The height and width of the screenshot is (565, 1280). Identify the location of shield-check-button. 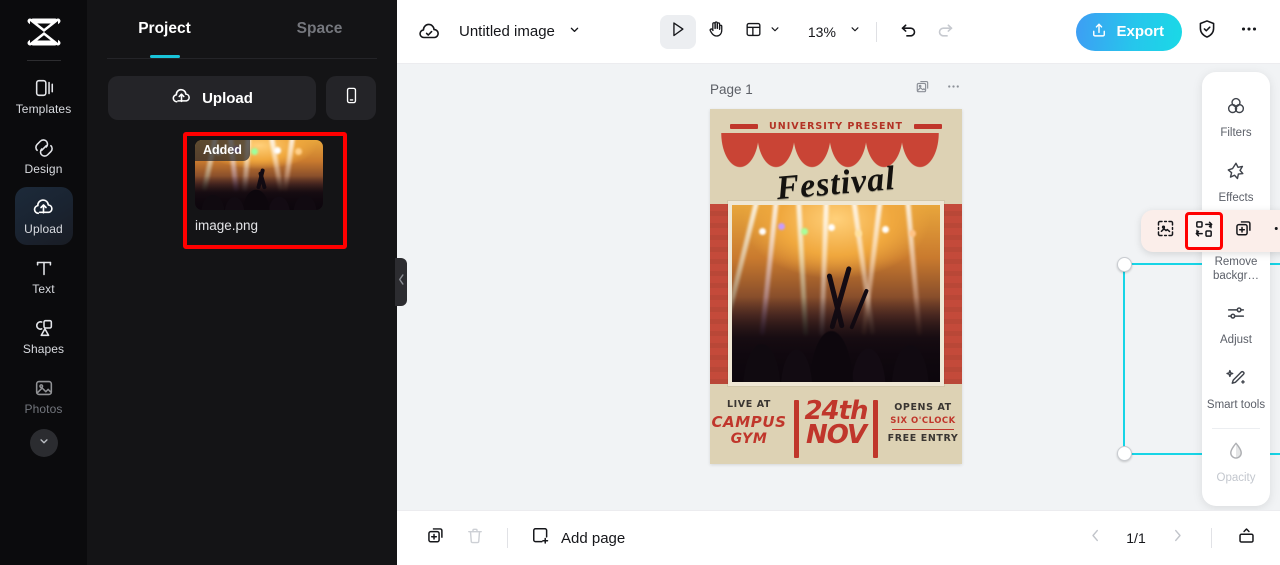
(1207, 32).